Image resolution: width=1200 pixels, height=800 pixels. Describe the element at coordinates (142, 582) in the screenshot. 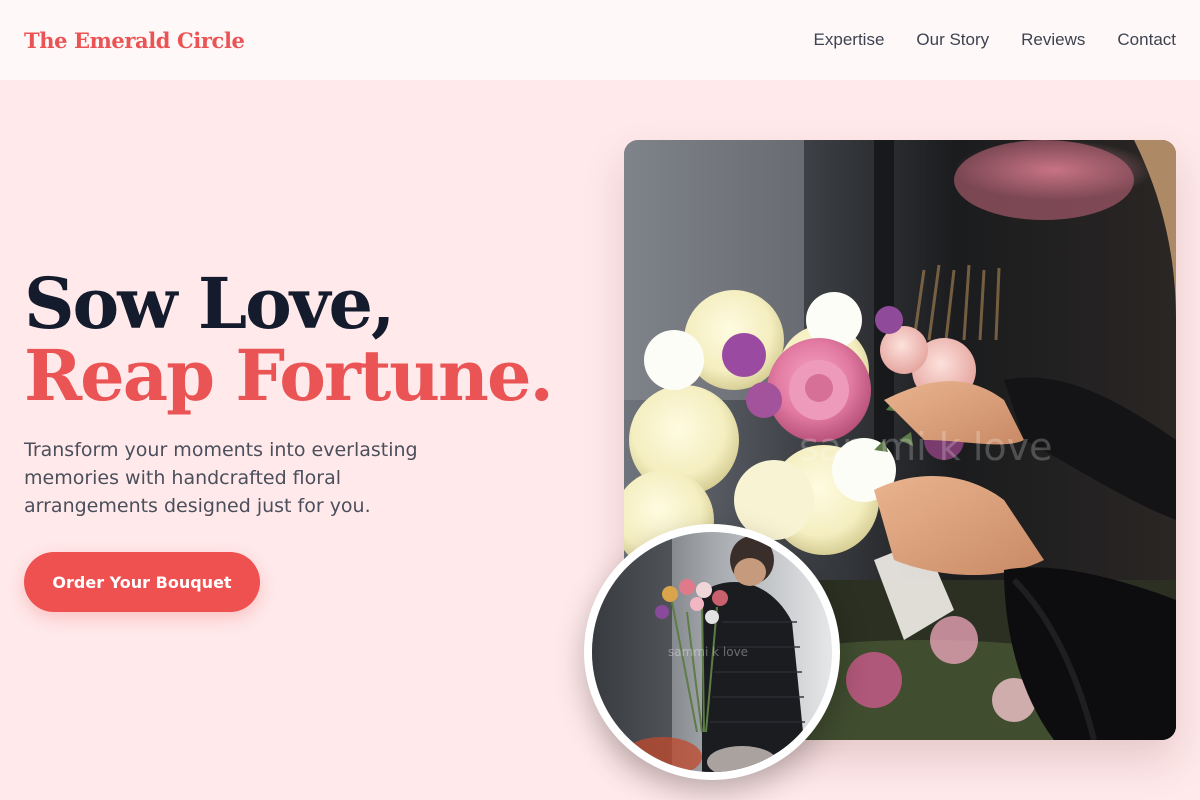

I see `order-bouquet-button: Order Your Bouquet` at that location.